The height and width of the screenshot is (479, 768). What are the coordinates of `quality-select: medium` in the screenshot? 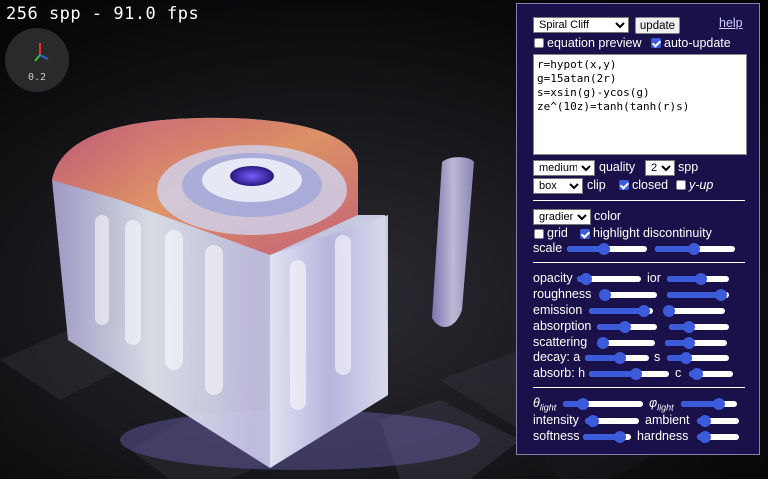 It's located at (564, 168).